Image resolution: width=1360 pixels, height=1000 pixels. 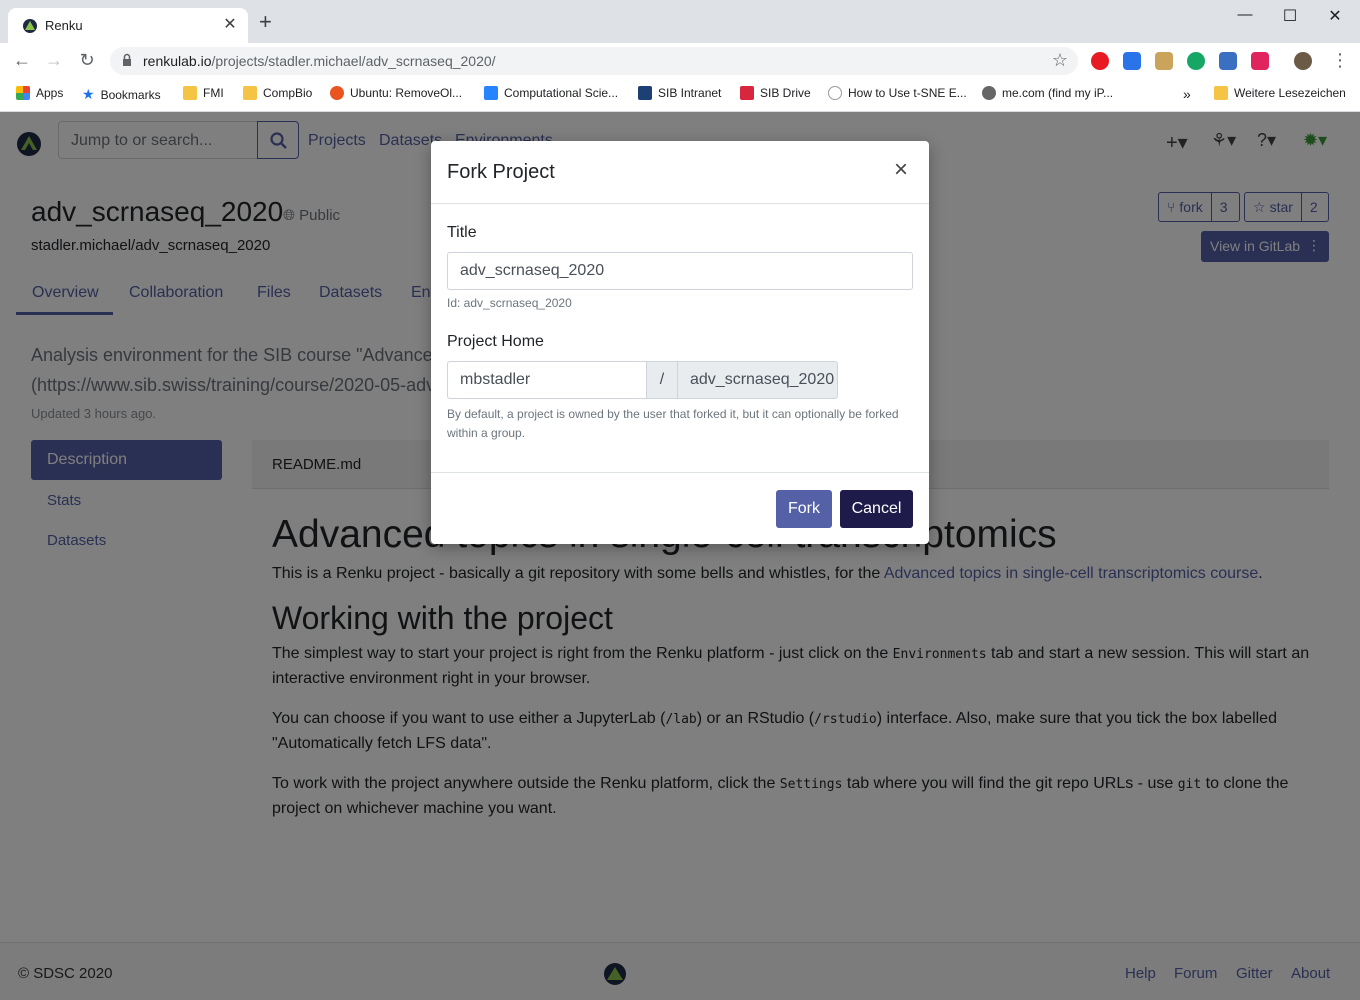 I want to click on modal-footer-divider, so click(x=680, y=472).